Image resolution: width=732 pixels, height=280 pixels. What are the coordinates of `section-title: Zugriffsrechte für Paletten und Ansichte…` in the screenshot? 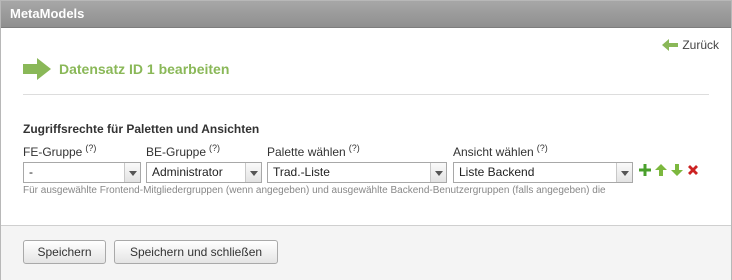 It's located at (141, 129).